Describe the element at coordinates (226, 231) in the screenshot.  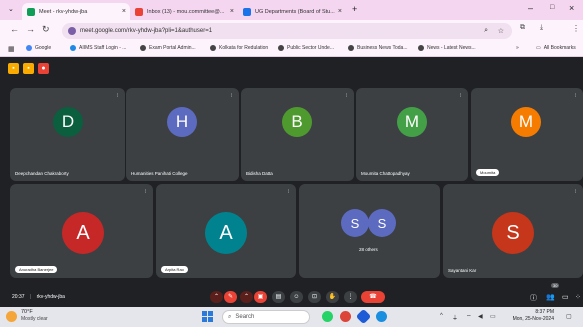
I see `participant-tile: ⁞ A Arpita Rao` at that location.